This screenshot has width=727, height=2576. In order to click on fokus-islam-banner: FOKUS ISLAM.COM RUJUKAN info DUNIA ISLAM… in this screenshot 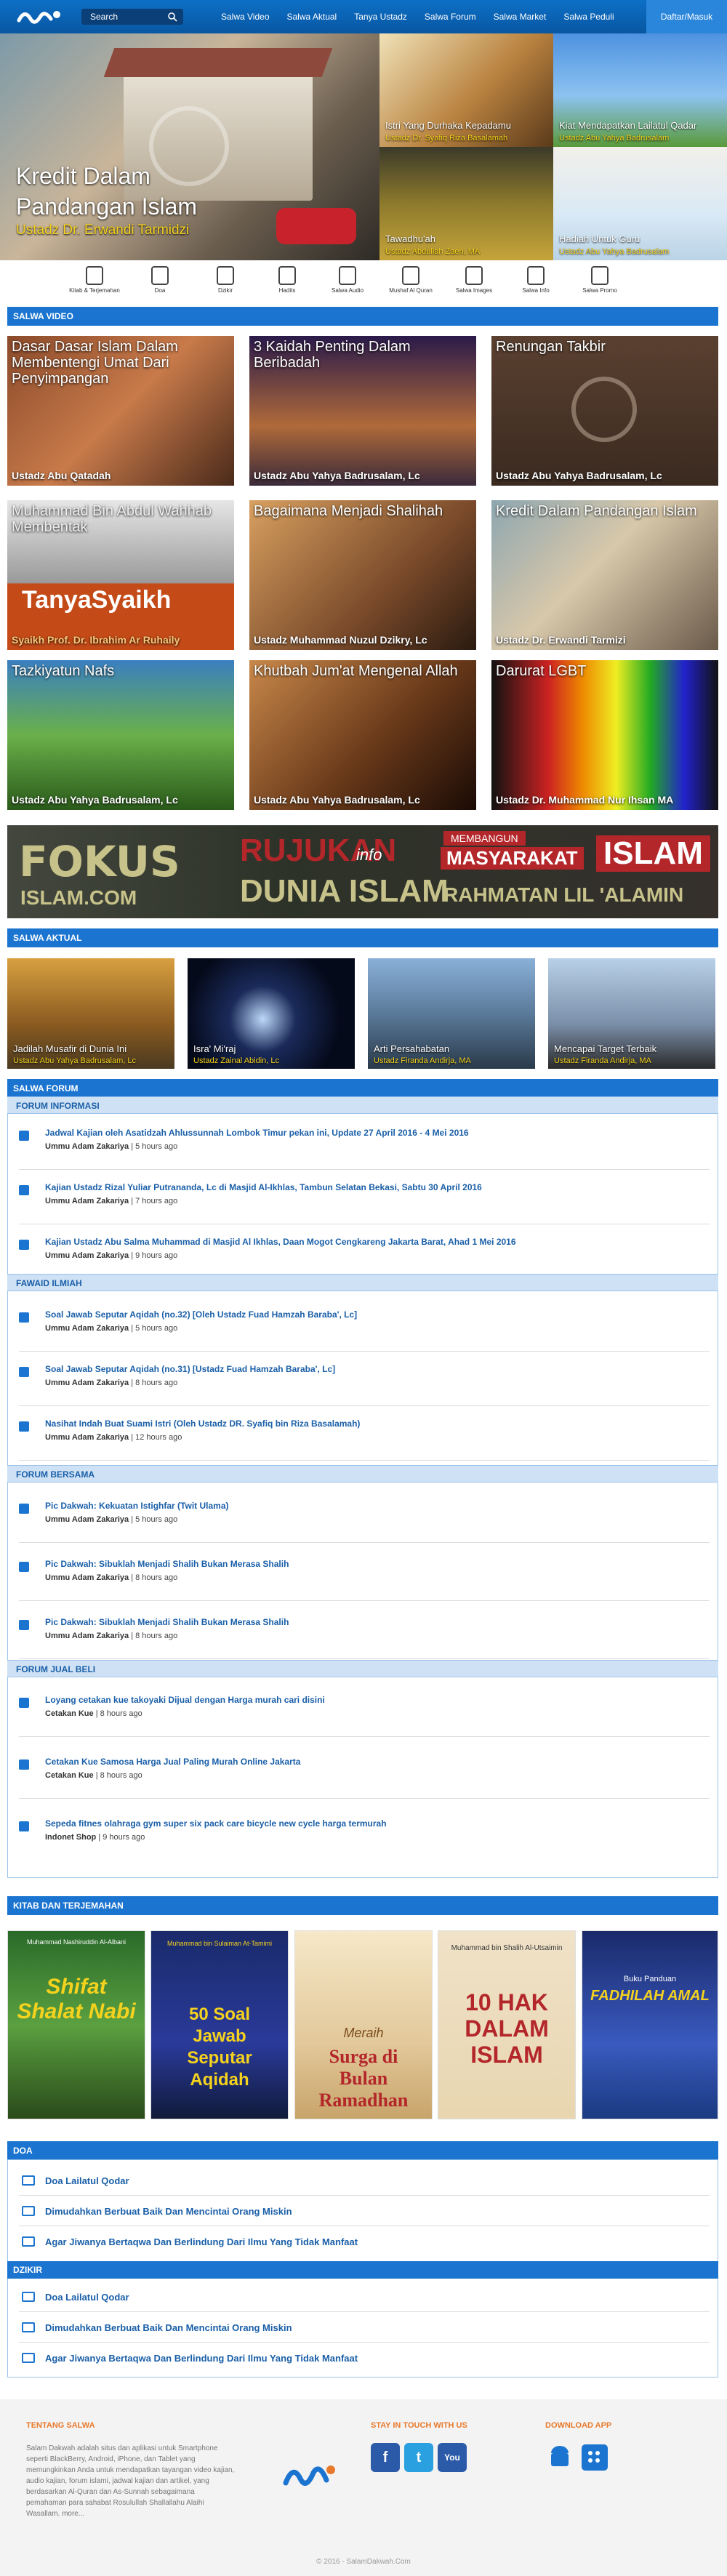, I will do `click(362, 872)`.